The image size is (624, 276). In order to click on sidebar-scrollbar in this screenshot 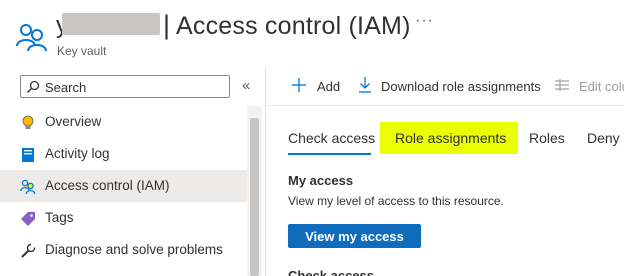, I will do `click(254, 191)`.